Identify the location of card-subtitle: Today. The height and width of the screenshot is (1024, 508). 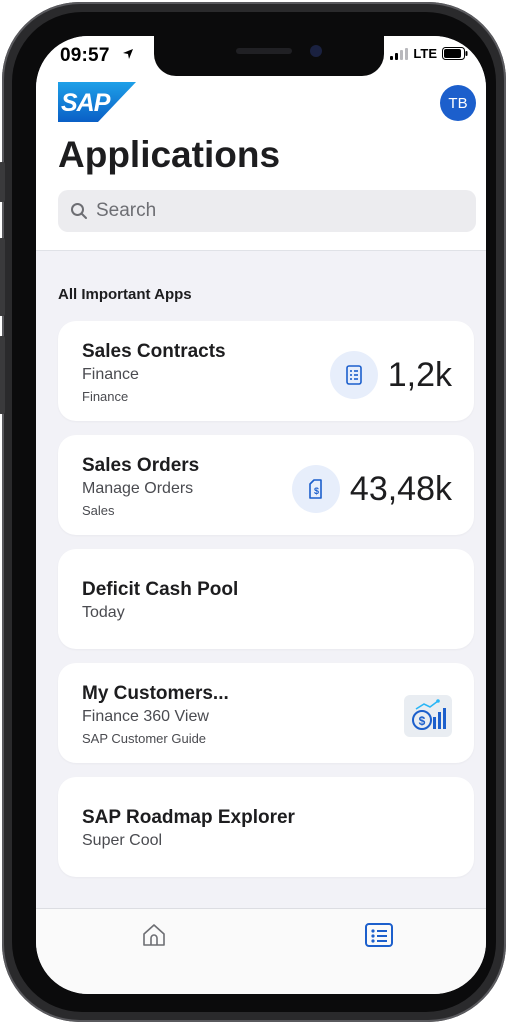
(103, 612).